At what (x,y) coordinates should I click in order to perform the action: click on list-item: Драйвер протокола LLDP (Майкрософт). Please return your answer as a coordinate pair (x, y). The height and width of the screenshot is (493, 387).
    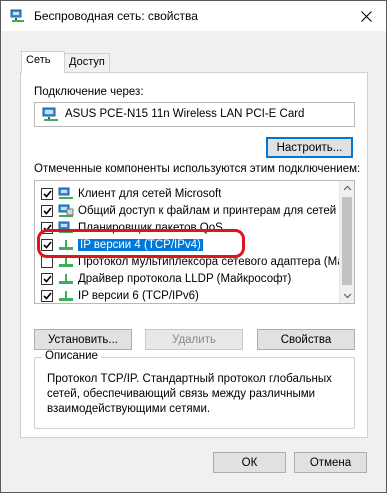
    Looking at the image, I should click on (188, 278).